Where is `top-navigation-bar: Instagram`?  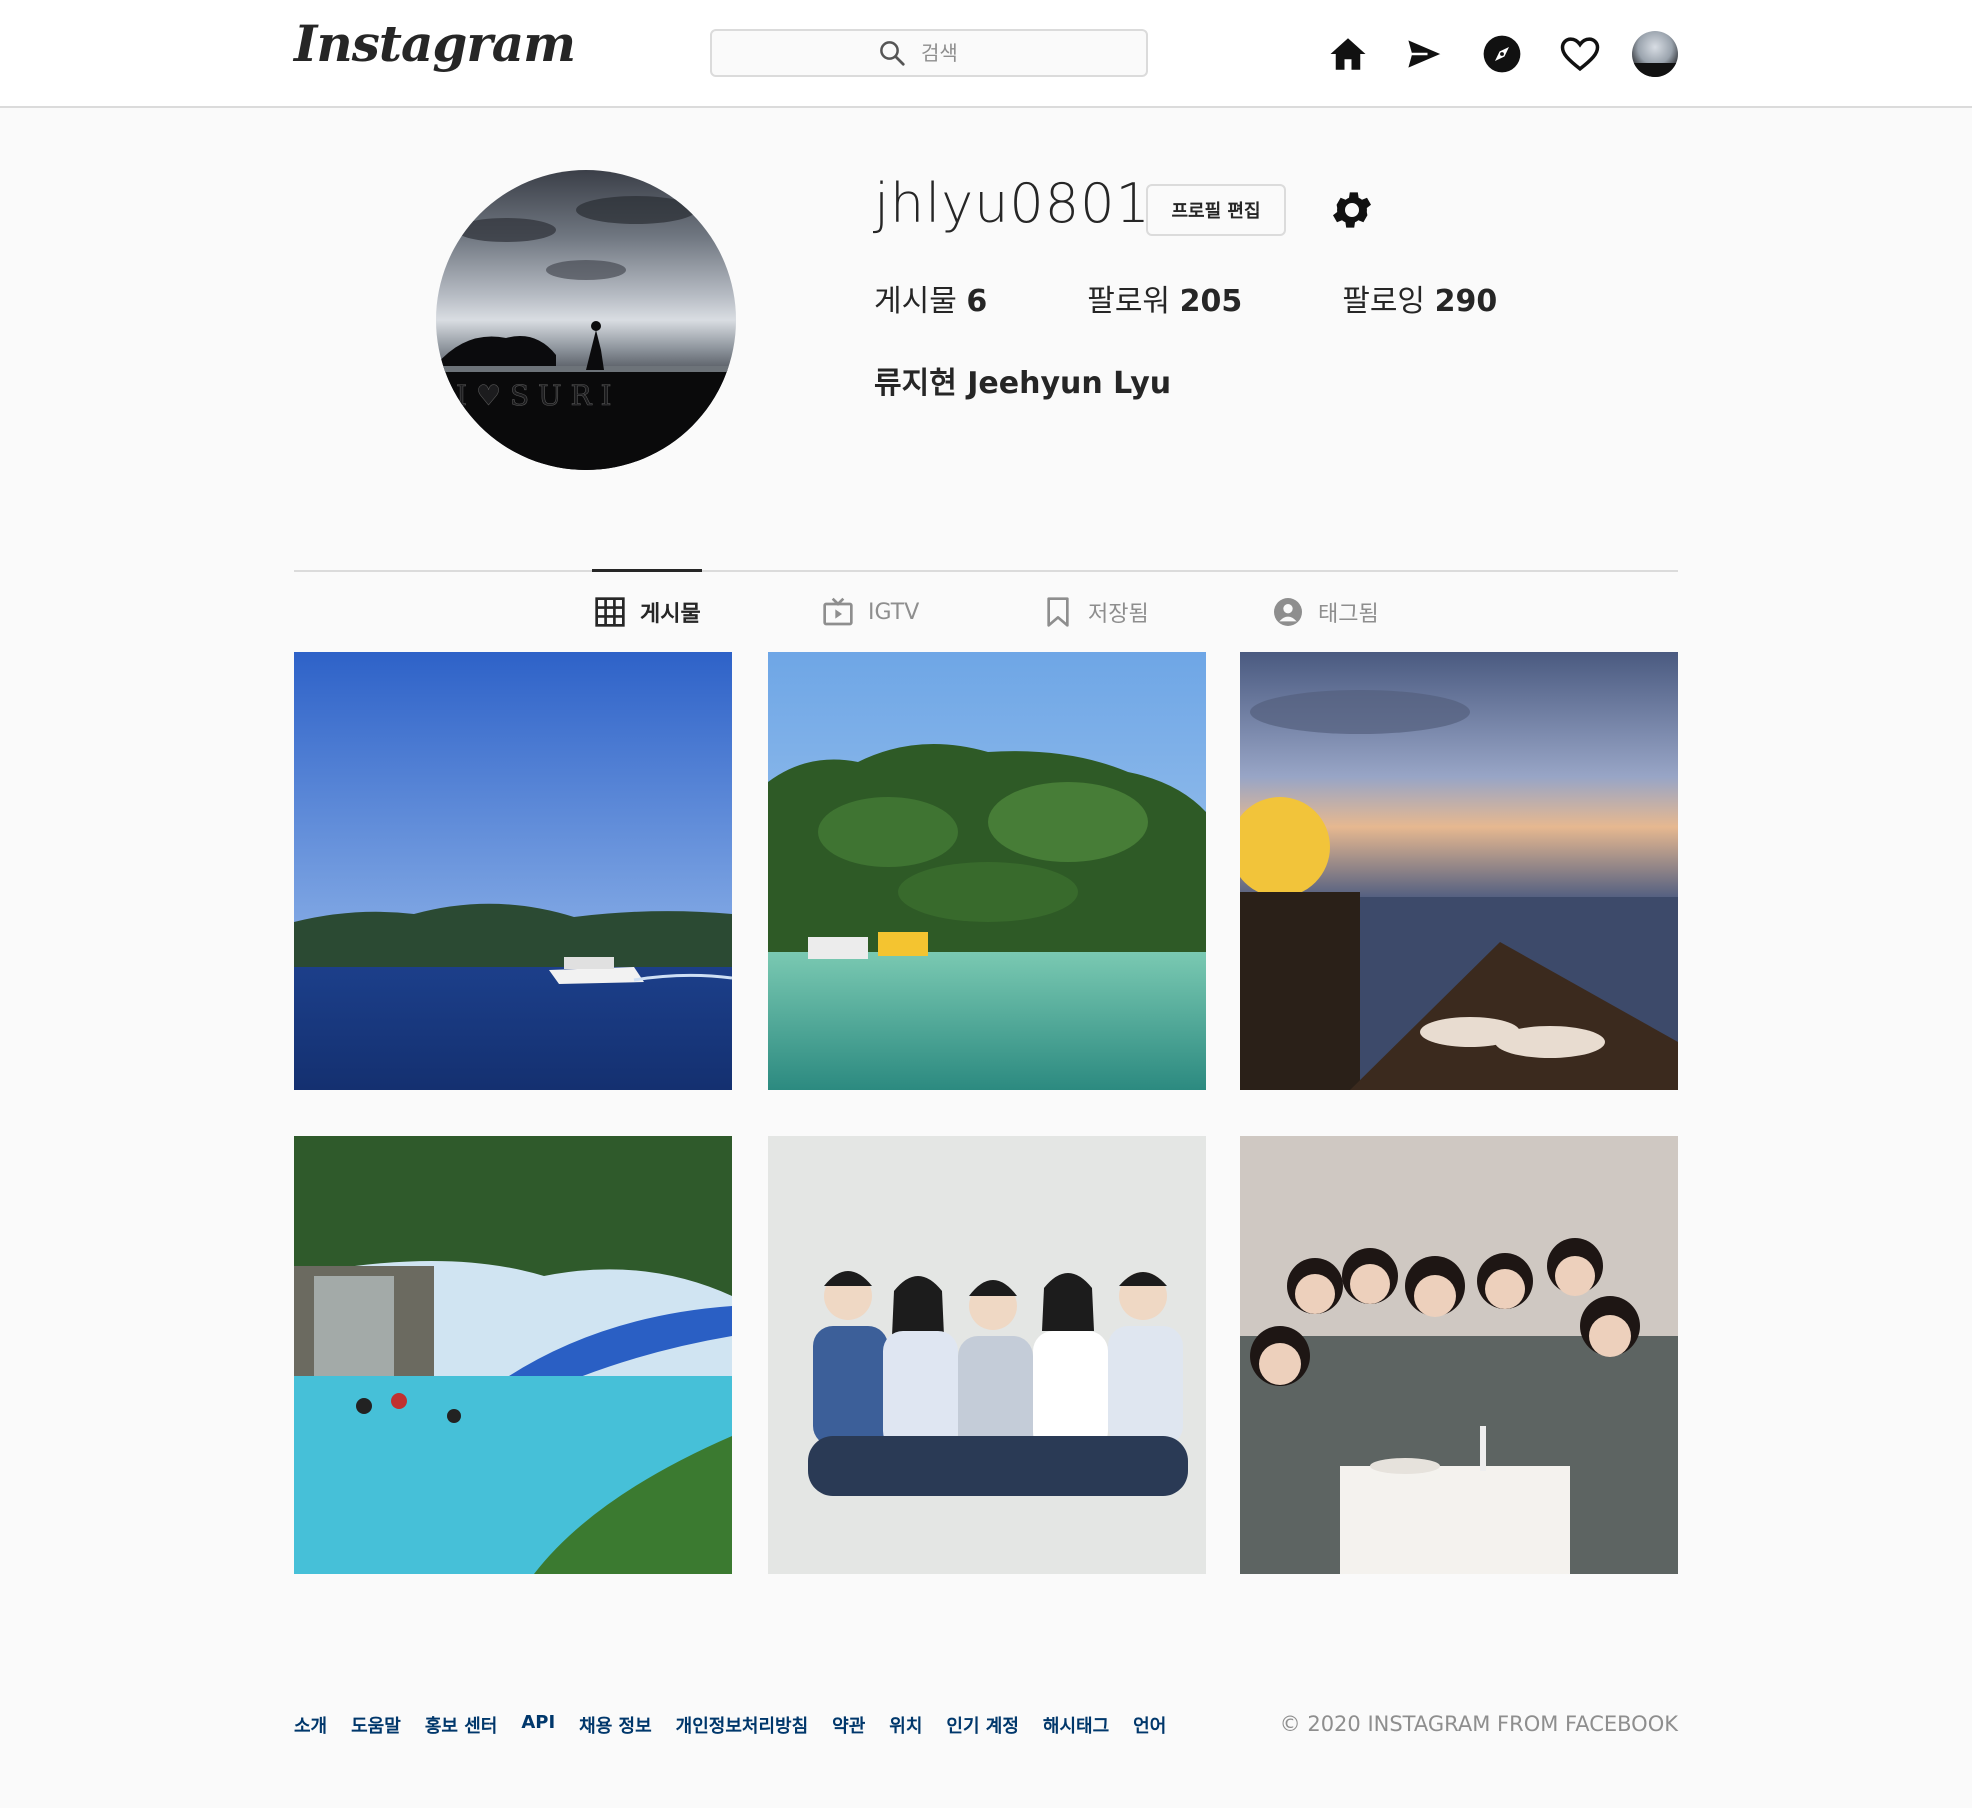
top-navigation-bar: Instagram is located at coordinates (986, 54).